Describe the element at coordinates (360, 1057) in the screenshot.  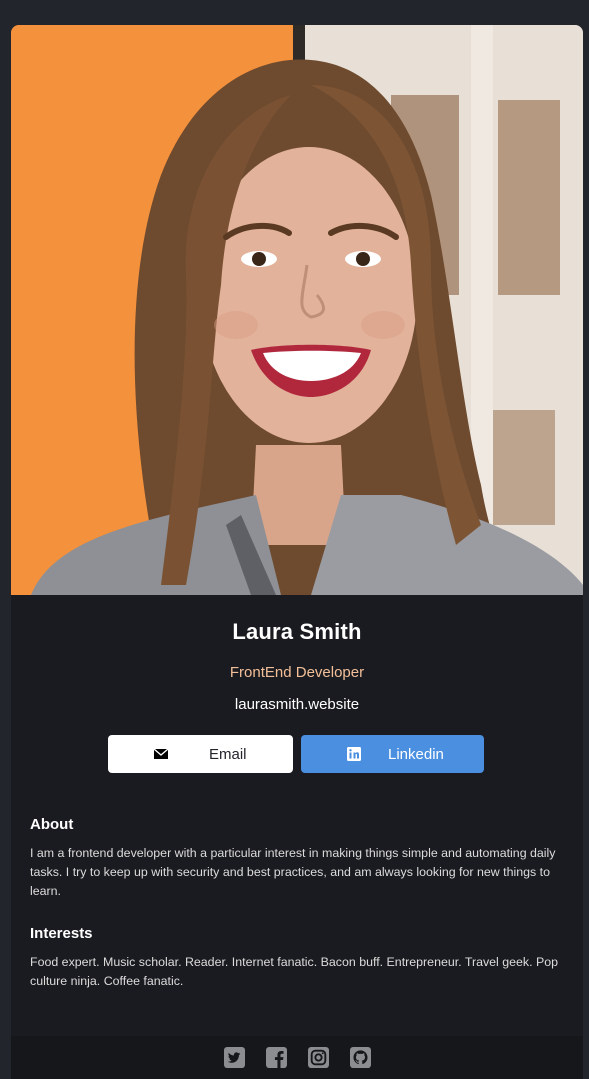
I see `github-icon` at that location.